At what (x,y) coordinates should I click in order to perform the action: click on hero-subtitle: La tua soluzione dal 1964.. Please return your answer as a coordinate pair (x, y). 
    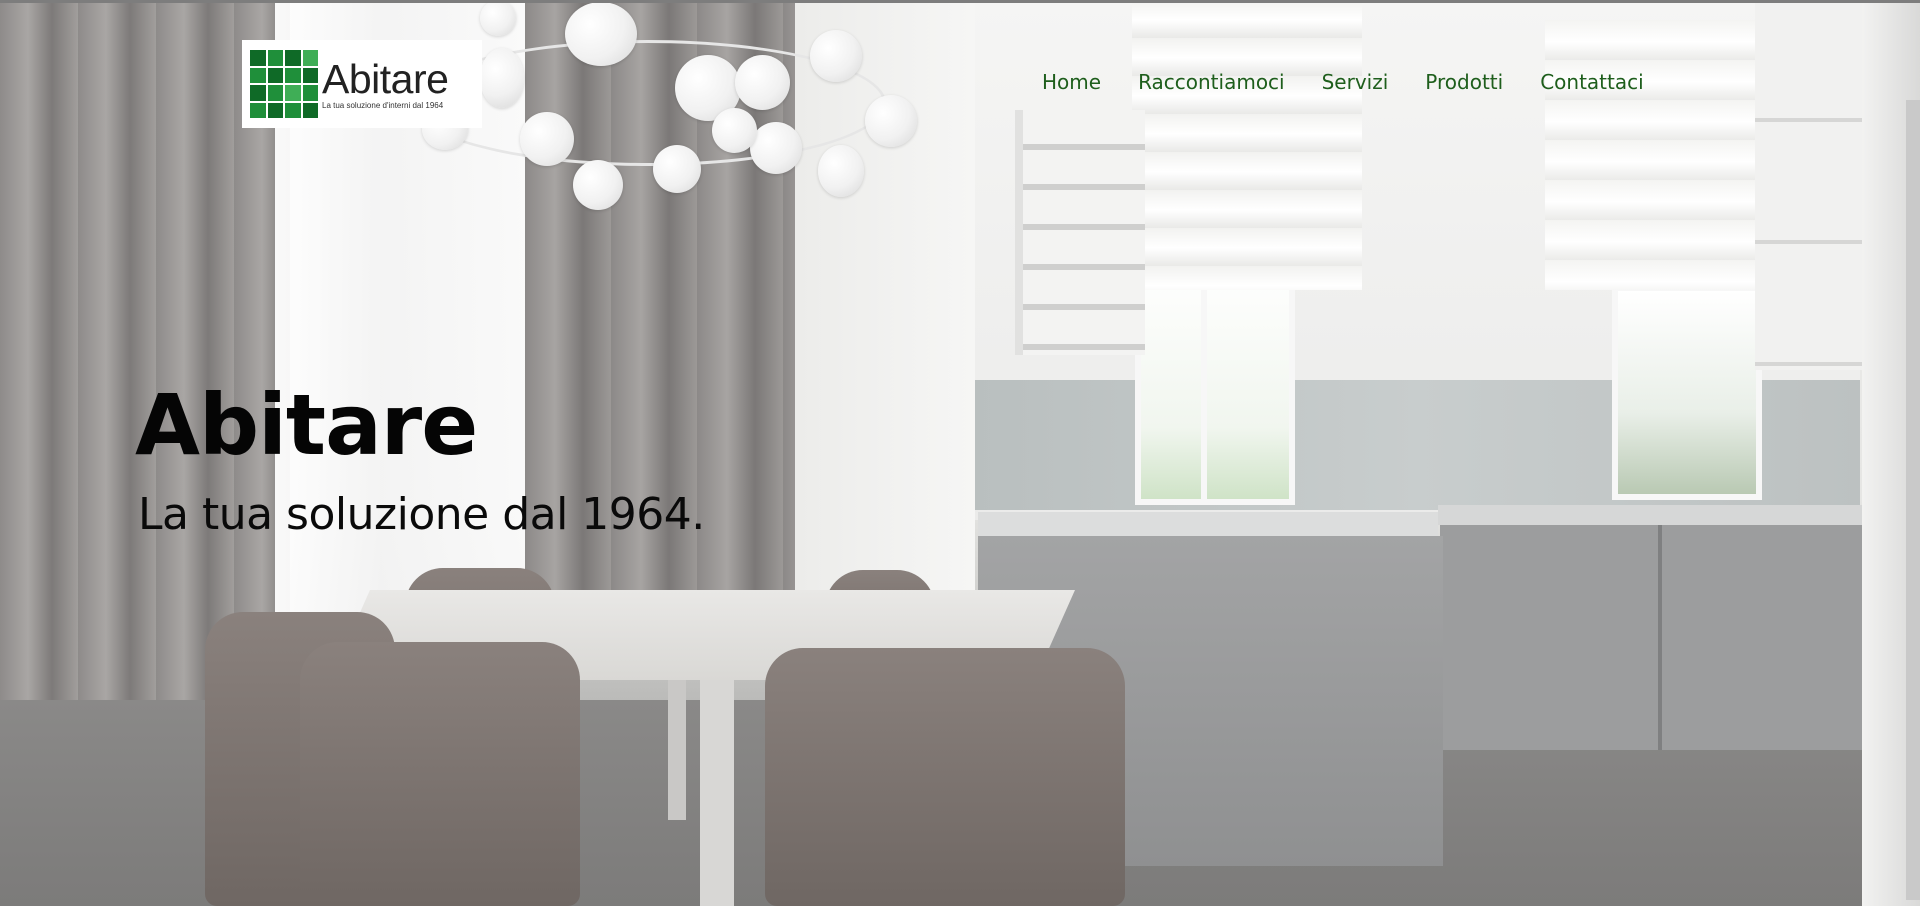
    Looking at the image, I should click on (421, 514).